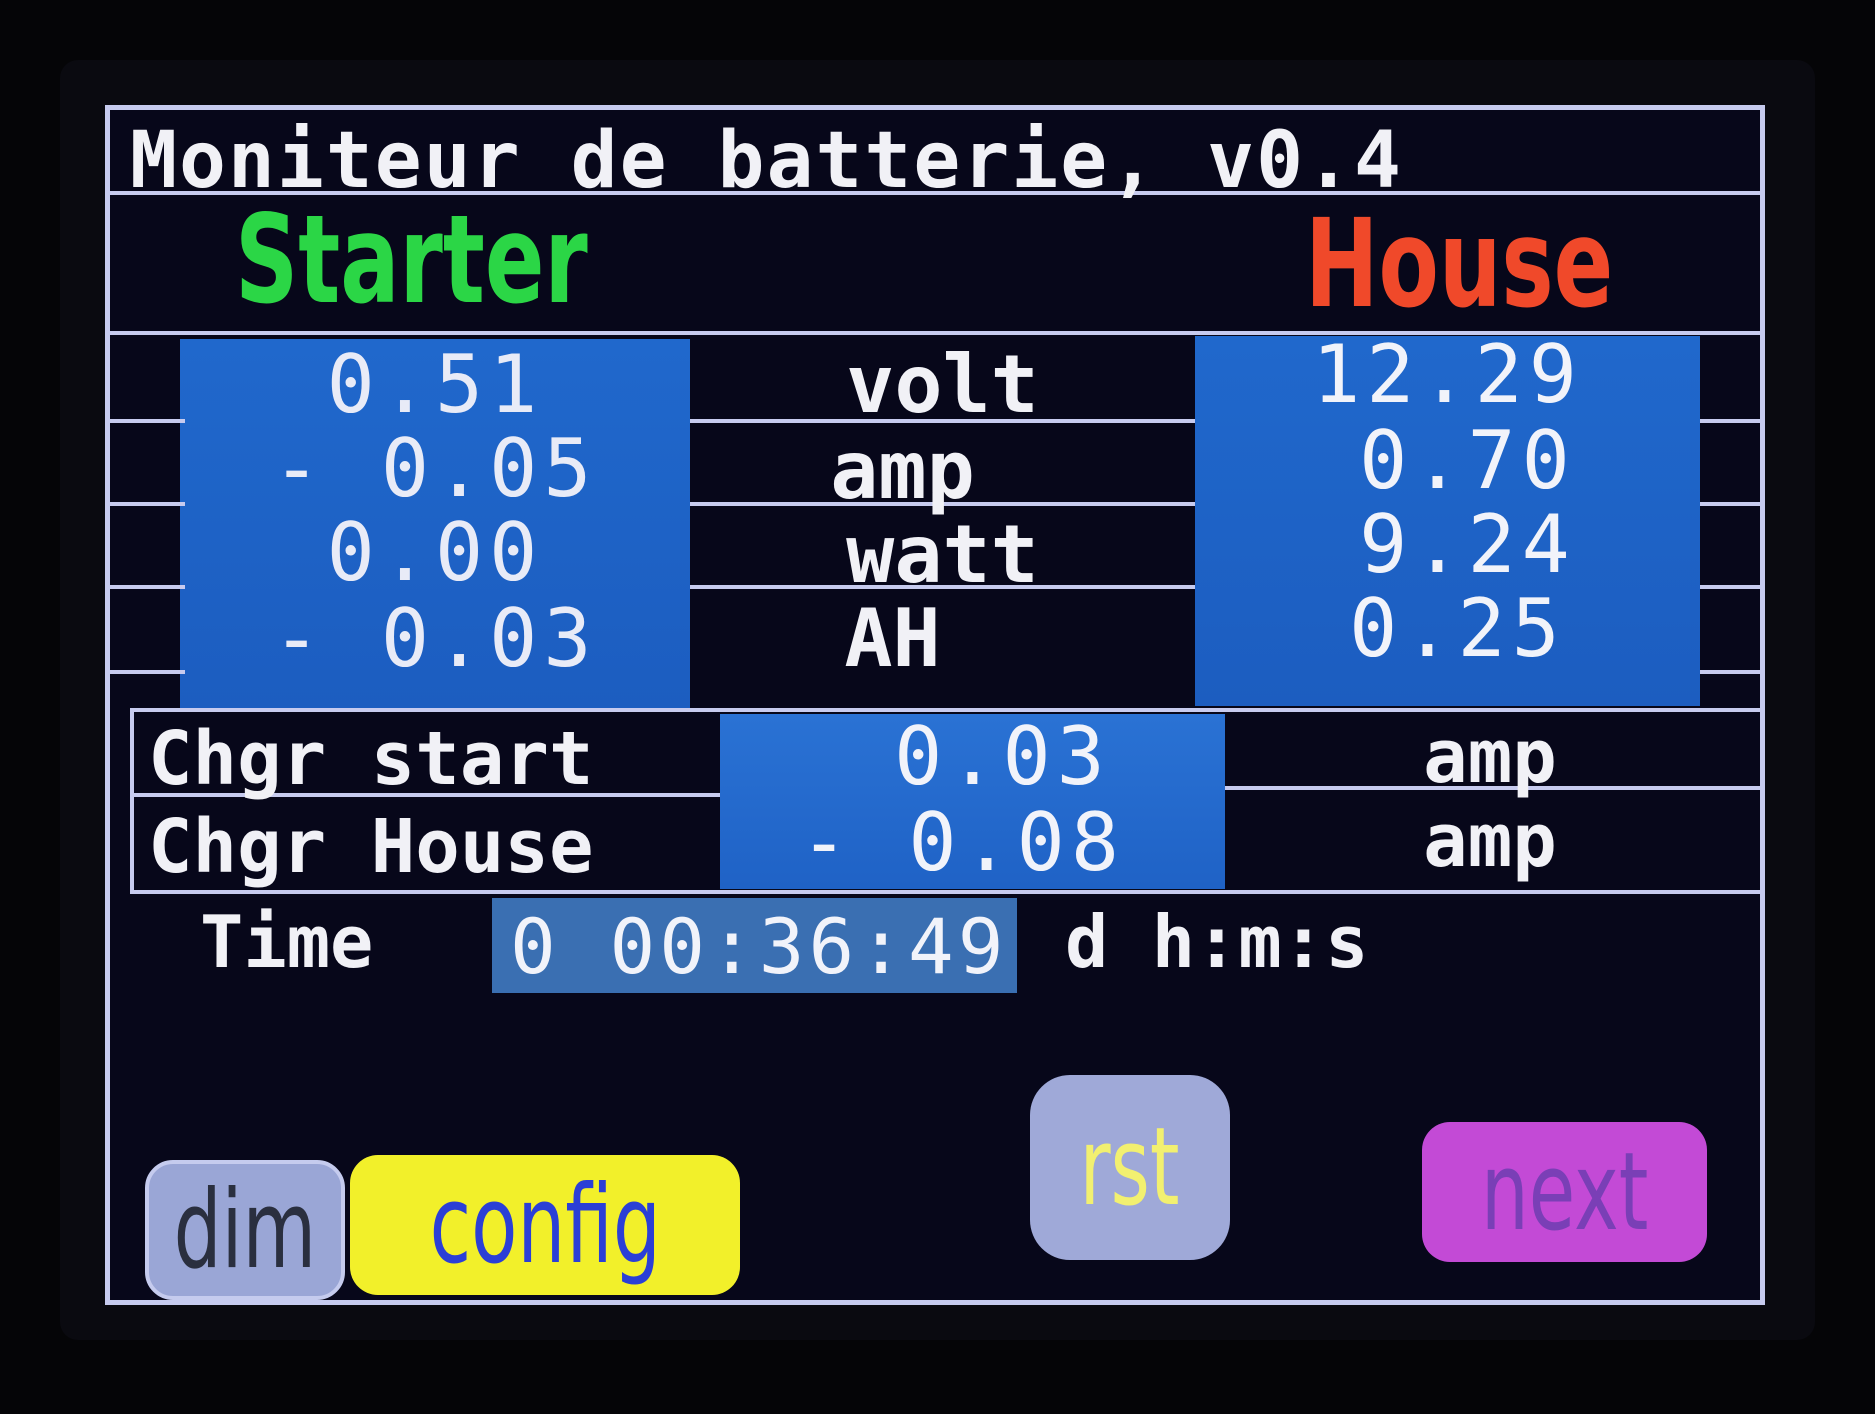 Image resolution: width=1875 pixels, height=1414 pixels. Describe the element at coordinates (942, 384) in the screenshot. I see `unit-volt-label: volt` at that location.